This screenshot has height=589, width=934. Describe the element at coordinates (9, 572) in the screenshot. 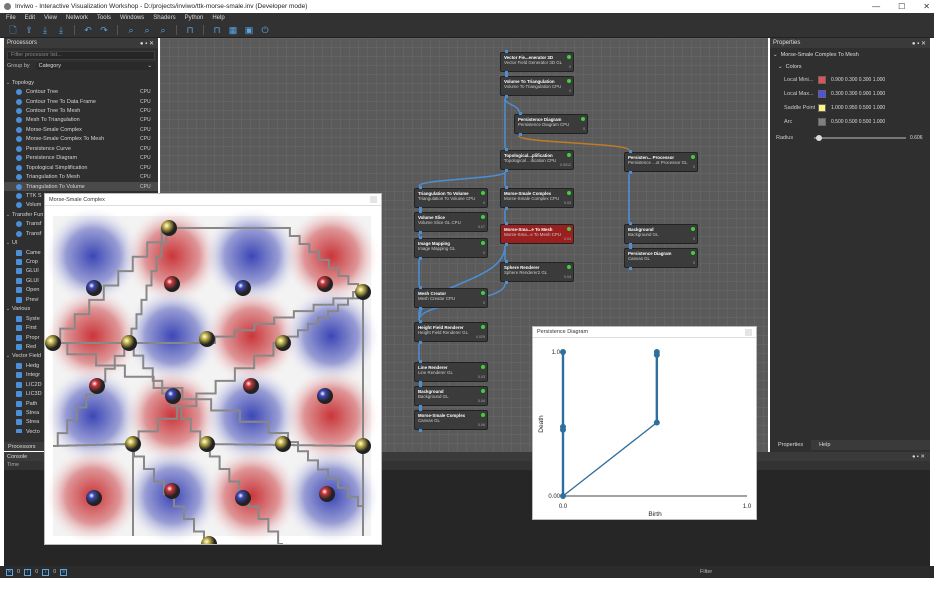

I see `error-icon: ✕` at that location.